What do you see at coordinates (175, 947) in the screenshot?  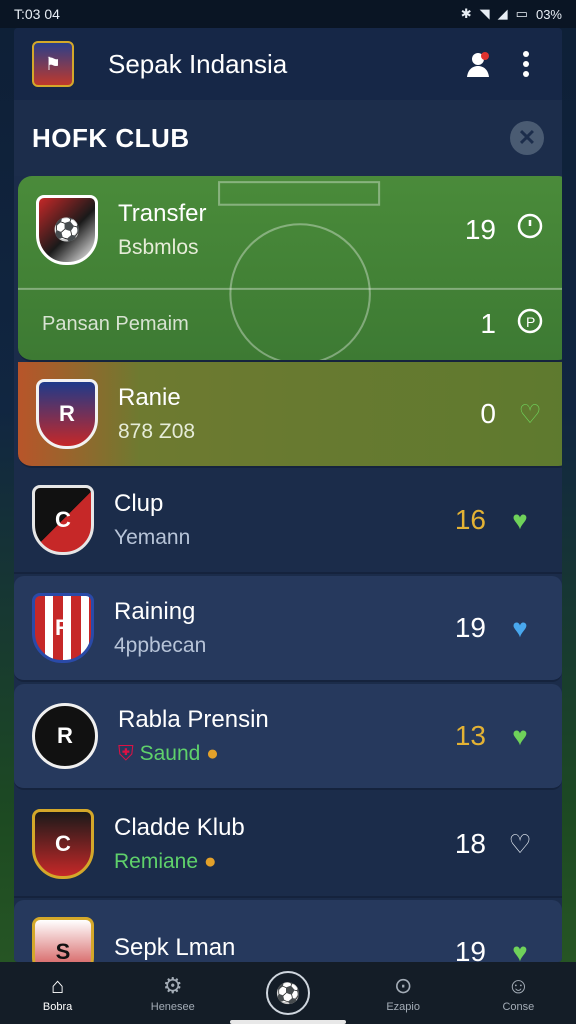 I see `list-item-name: Sepk Lman` at bounding box center [175, 947].